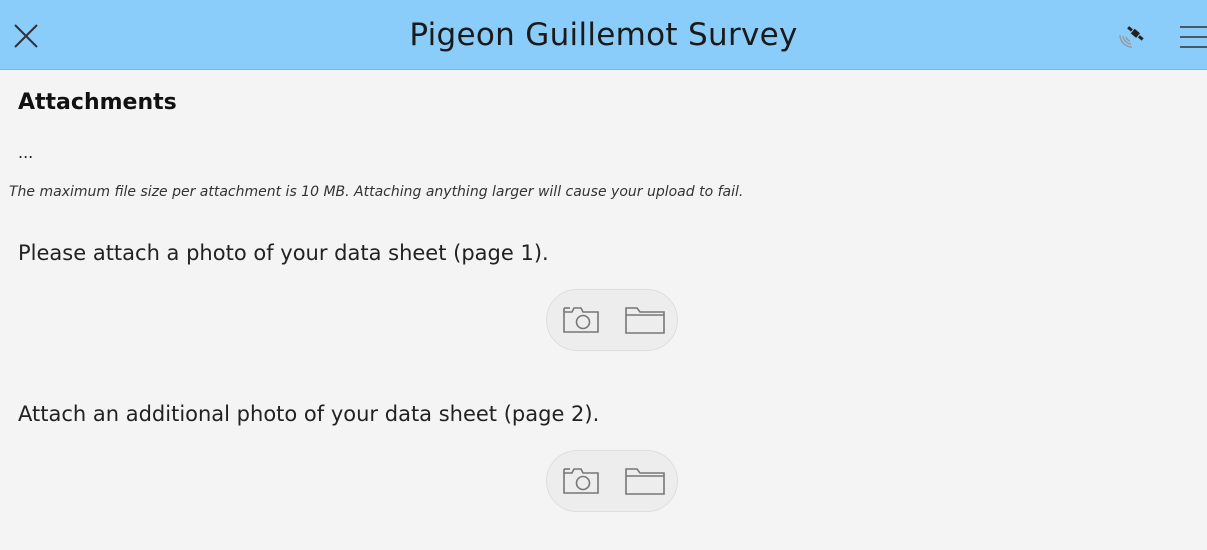 Image resolution: width=1207 pixels, height=550 pixels. I want to click on attachment-buttons-page1, so click(612, 320).